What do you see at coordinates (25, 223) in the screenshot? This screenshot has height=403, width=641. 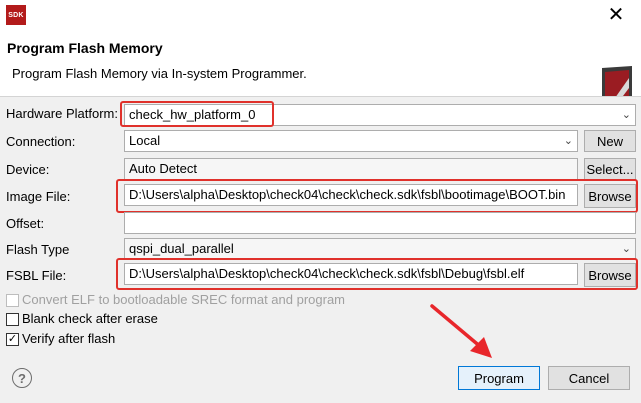 I see `offset-label: Offset:` at bounding box center [25, 223].